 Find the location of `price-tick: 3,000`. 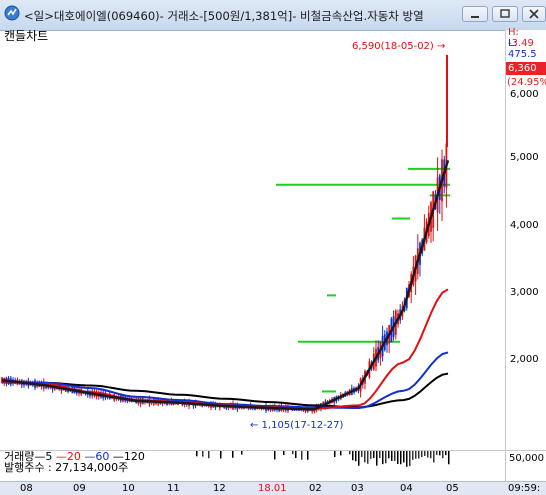

price-tick: 3,000 is located at coordinates (524, 292).